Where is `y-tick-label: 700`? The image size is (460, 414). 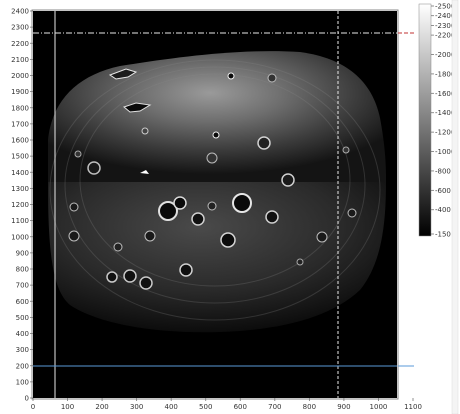 y-tick-label: 700 is located at coordinates (22, 286).